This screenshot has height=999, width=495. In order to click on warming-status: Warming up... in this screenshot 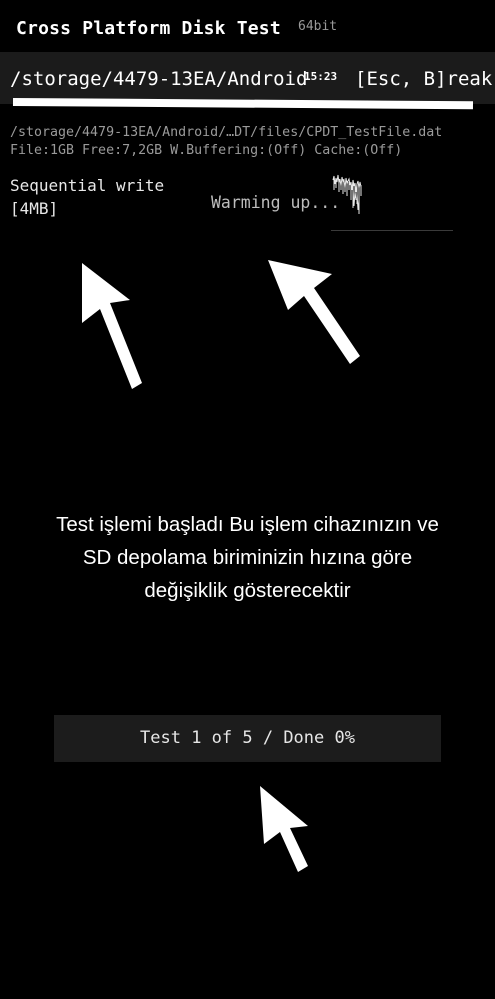, I will do `click(276, 202)`.